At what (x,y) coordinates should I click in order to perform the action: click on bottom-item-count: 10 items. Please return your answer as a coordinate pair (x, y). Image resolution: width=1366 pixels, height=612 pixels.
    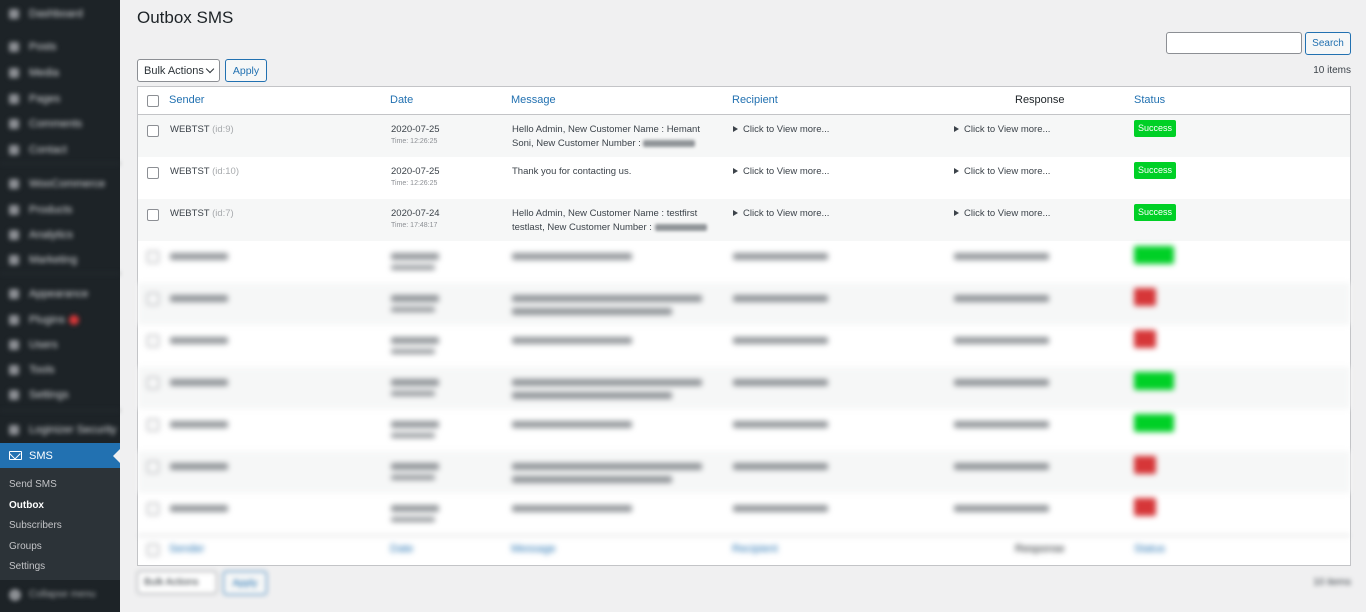
    Looking at the image, I should click on (1332, 582).